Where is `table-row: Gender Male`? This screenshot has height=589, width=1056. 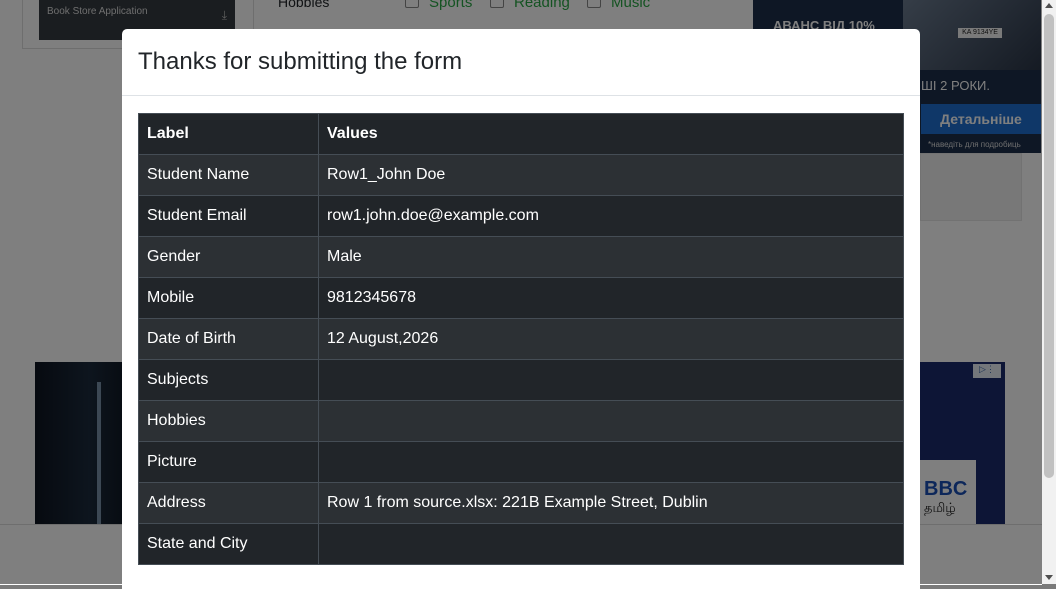
table-row: Gender Male is located at coordinates (521, 257).